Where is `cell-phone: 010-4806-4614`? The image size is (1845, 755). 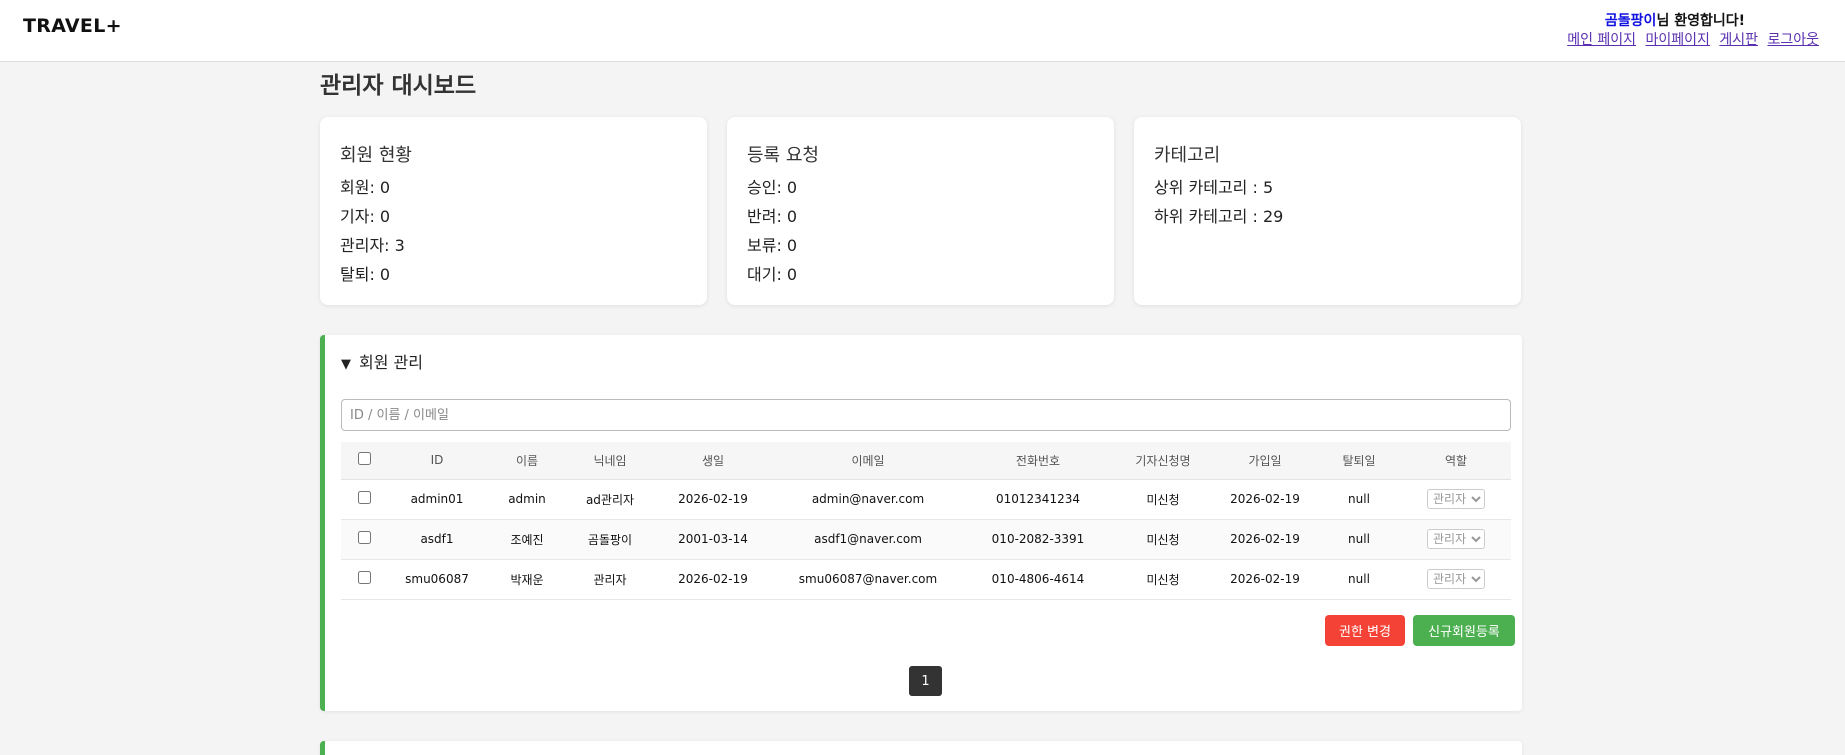 cell-phone: 010-4806-4614 is located at coordinates (1038, 579).